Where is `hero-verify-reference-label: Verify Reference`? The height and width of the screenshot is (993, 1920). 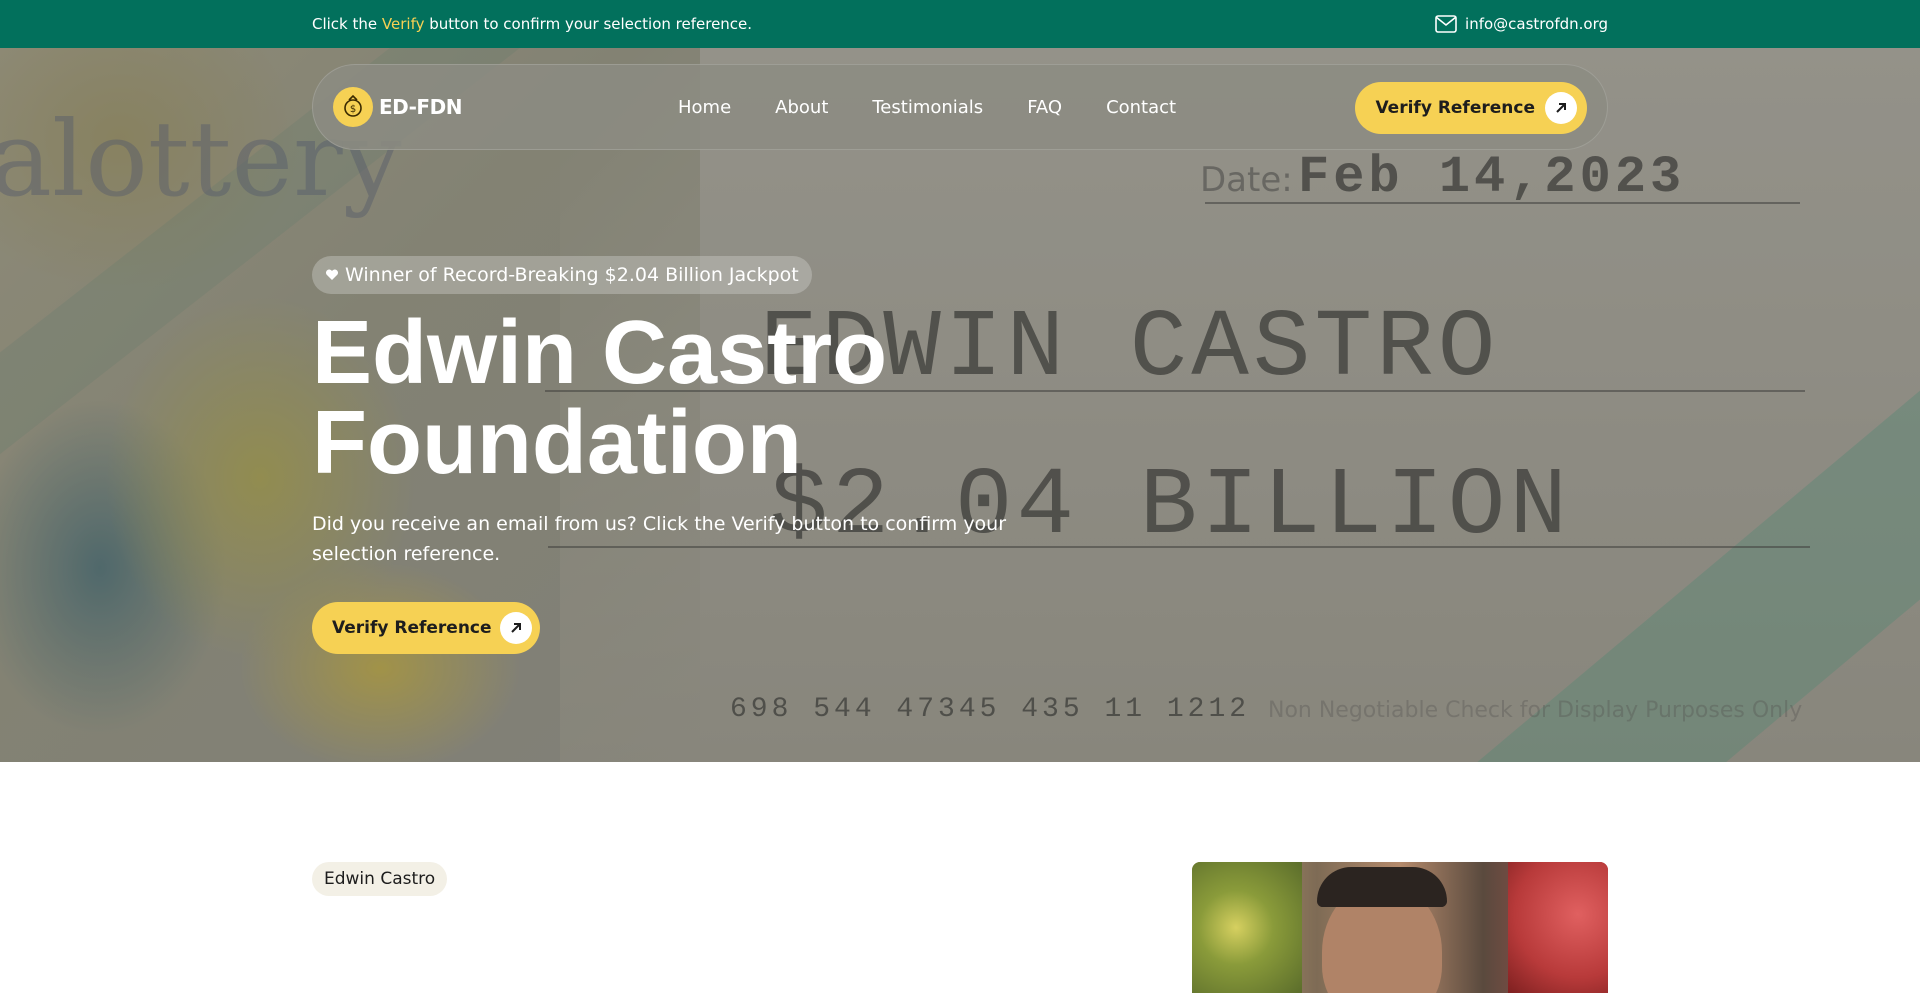
hero-verify-reference-label: Verify Reference is located at coordinates (412, 628).